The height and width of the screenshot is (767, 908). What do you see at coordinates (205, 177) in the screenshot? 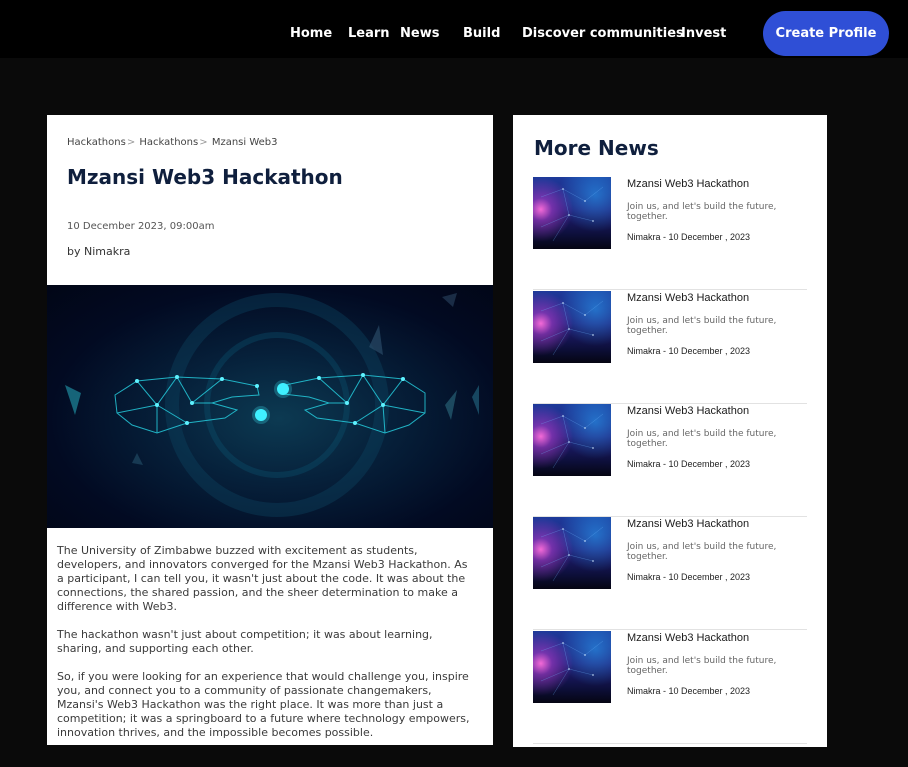
I see `article-title: Mzansi Web3 Hackathon` at bounding box center [205, 177].